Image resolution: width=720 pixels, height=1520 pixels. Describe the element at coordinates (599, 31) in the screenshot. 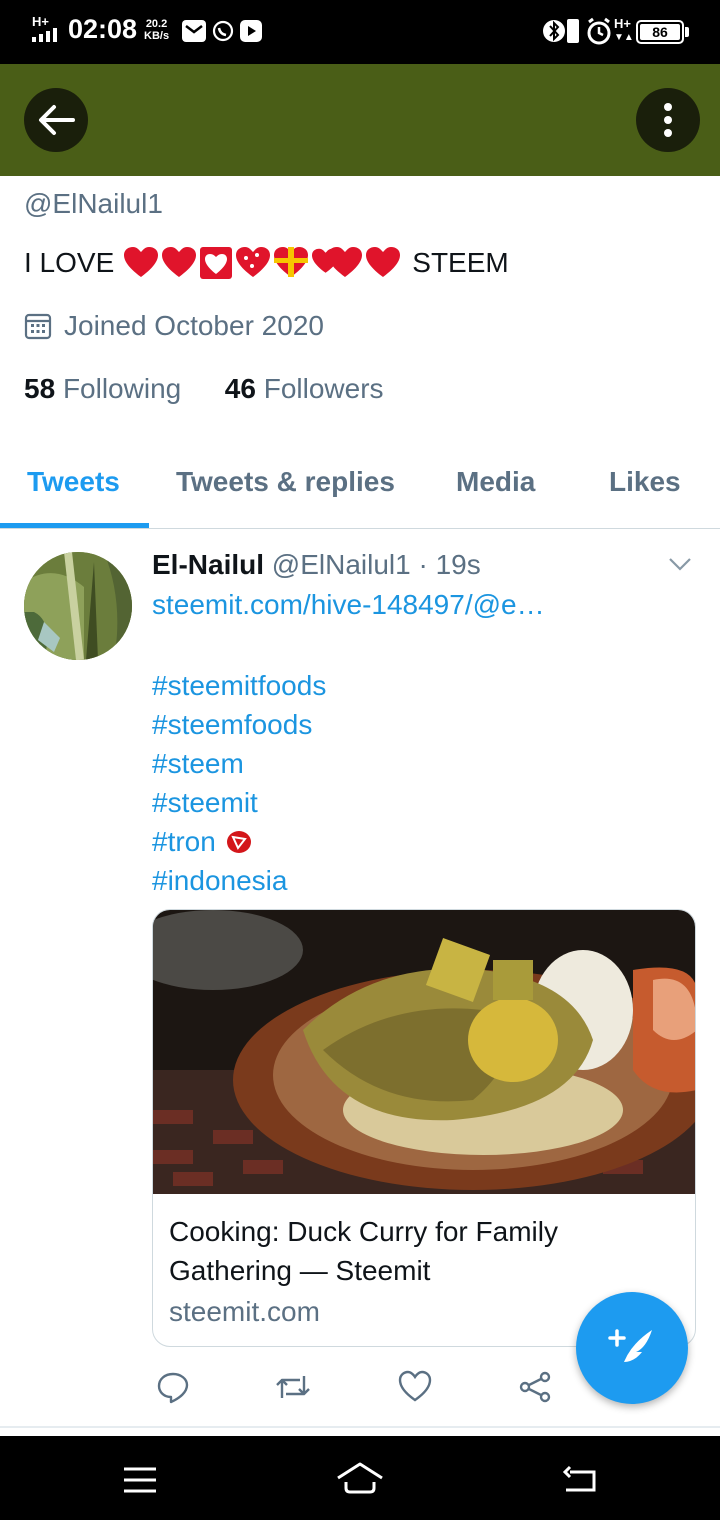

I see `alarm-icon` at that location.